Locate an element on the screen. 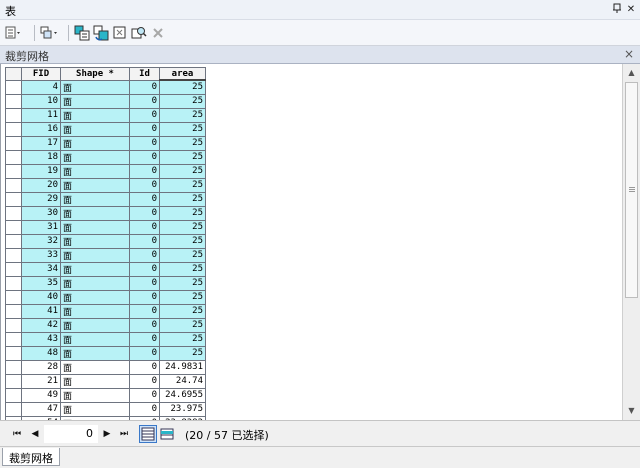 The width and height of the screenshot is (640, 468). cell-area: 24.74 is located at coordinates (182, 381).